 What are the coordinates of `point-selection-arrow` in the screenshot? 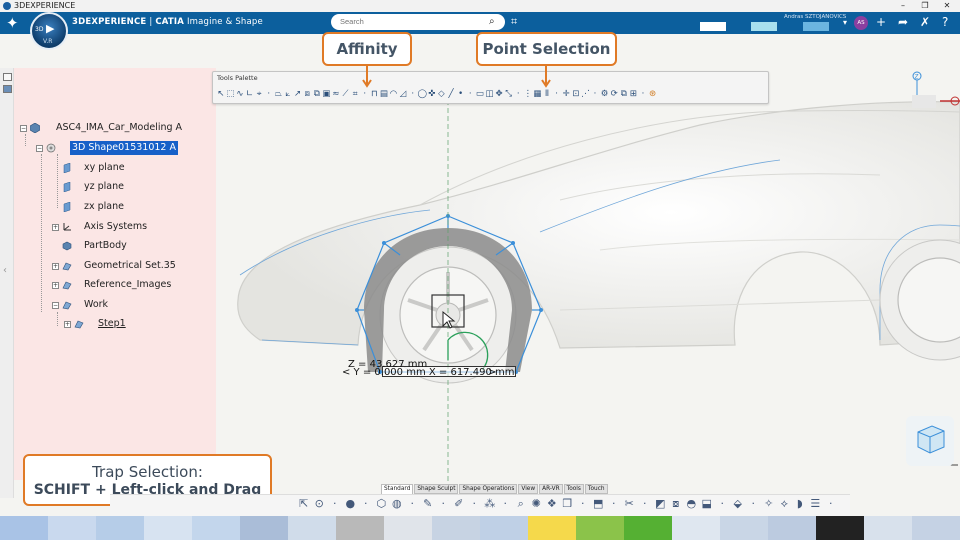 It's located at (546, 77).